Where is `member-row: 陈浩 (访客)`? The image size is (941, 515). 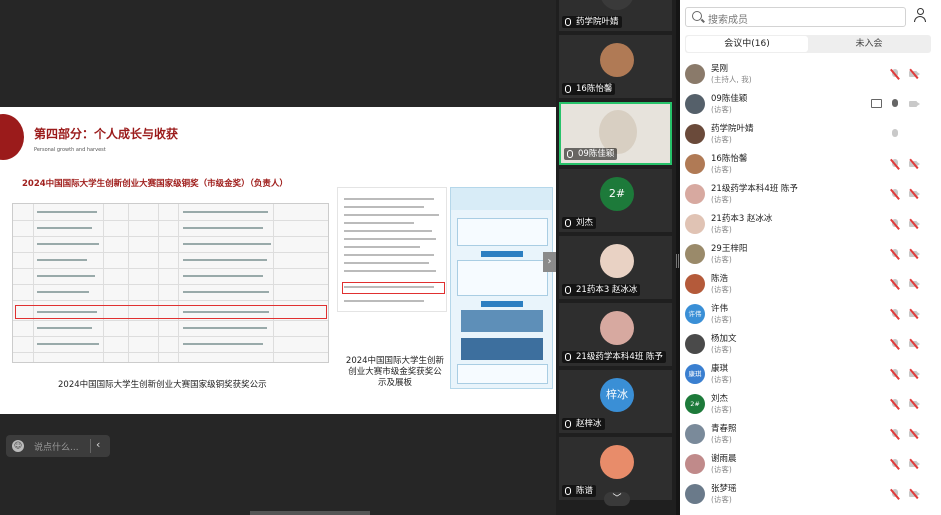
member-row: 陈浩 (访客) is located at coordinates (808, 285).